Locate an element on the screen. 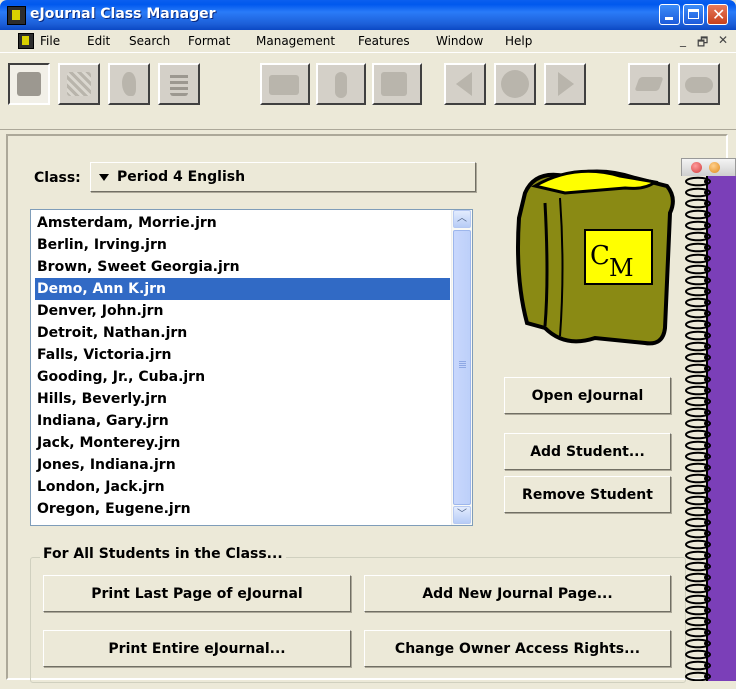 The image size is (736, 689). film-icon is located at coordinates (179, 84).